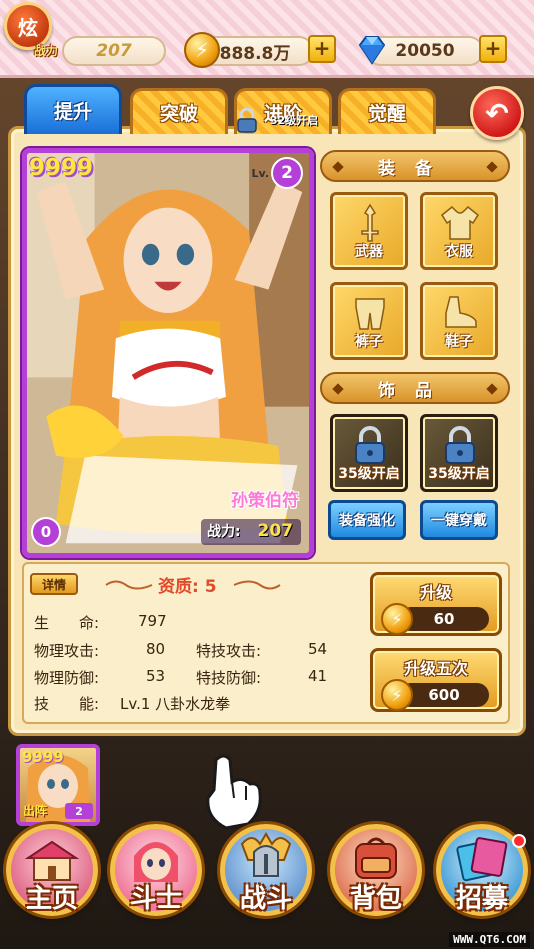 The width and height of the screenshot is (534, 949). Describe the element at coordinates (370, 314) in the screenshot. I see `pants-icon` at that location.